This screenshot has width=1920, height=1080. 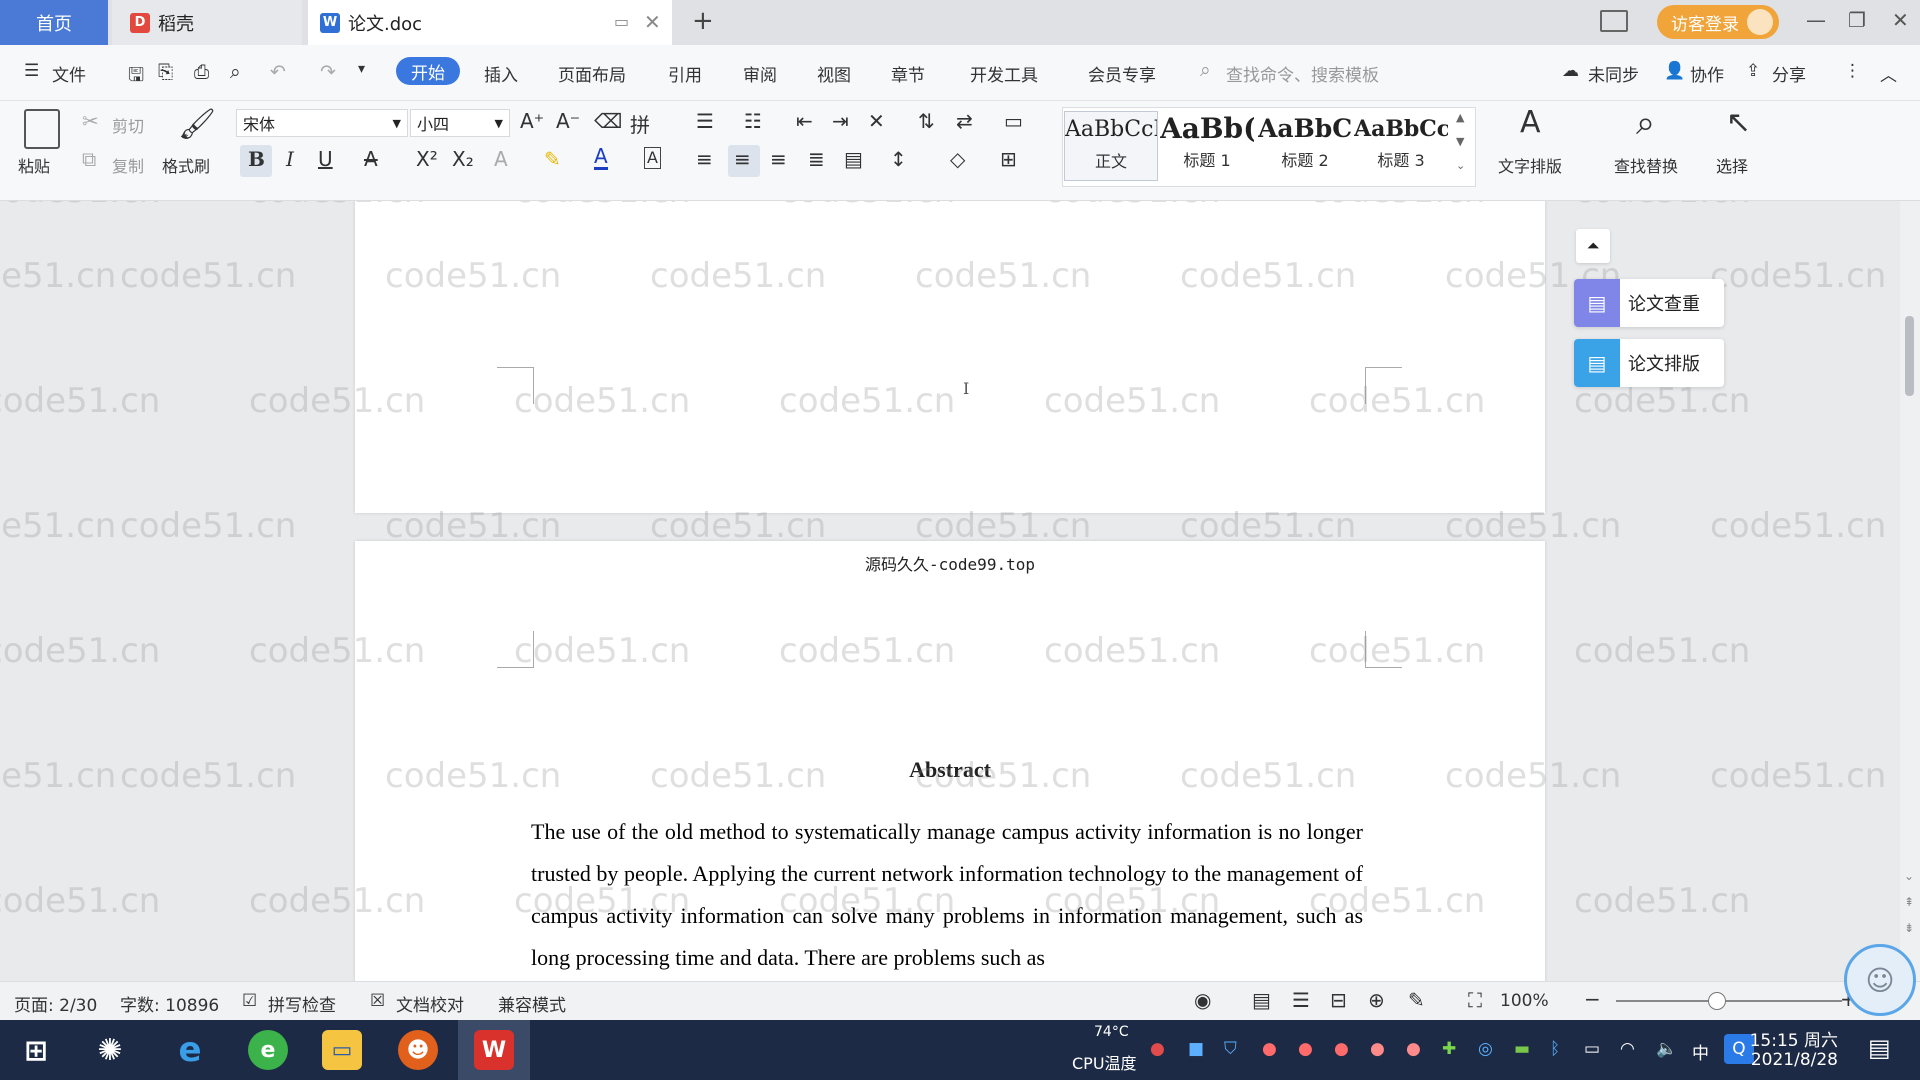 What do you see at coordinates (290, 159) in the screenshot?
I see `italic-icon: I` at bounding box center [290, 159].